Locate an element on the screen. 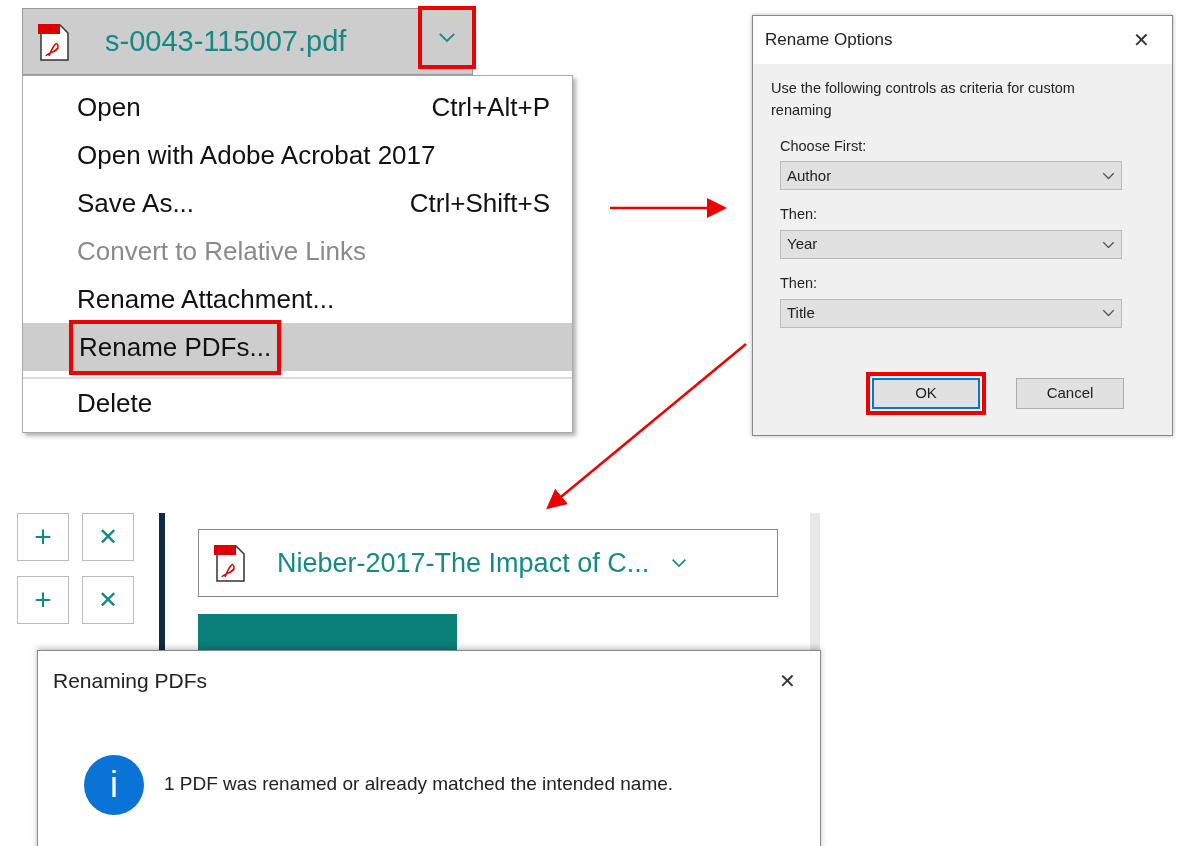  shortcut-text: Ctrl+Alt+P is located at coordinates (490, 107).